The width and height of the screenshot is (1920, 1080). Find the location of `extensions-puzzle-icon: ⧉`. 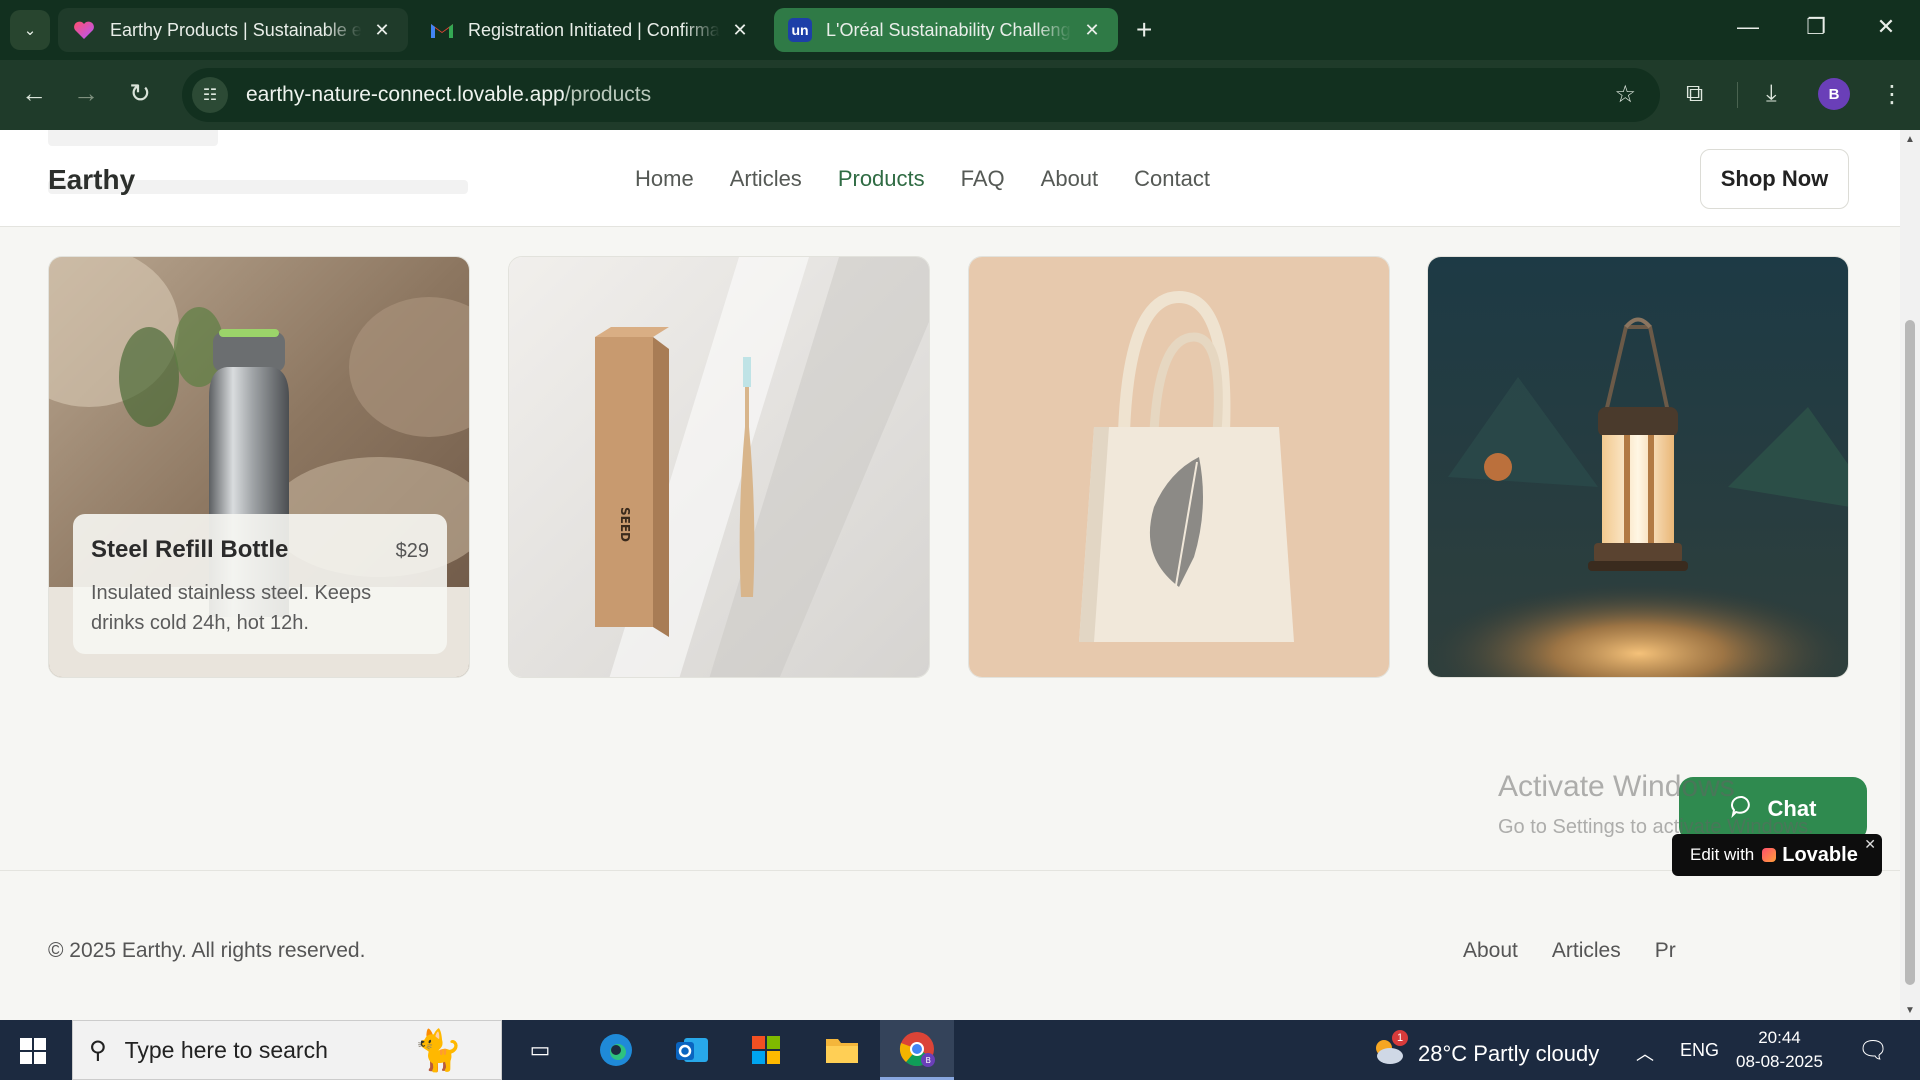

extensions-puzzle-icon: ⧉ is located at coordinates (1694, 94).